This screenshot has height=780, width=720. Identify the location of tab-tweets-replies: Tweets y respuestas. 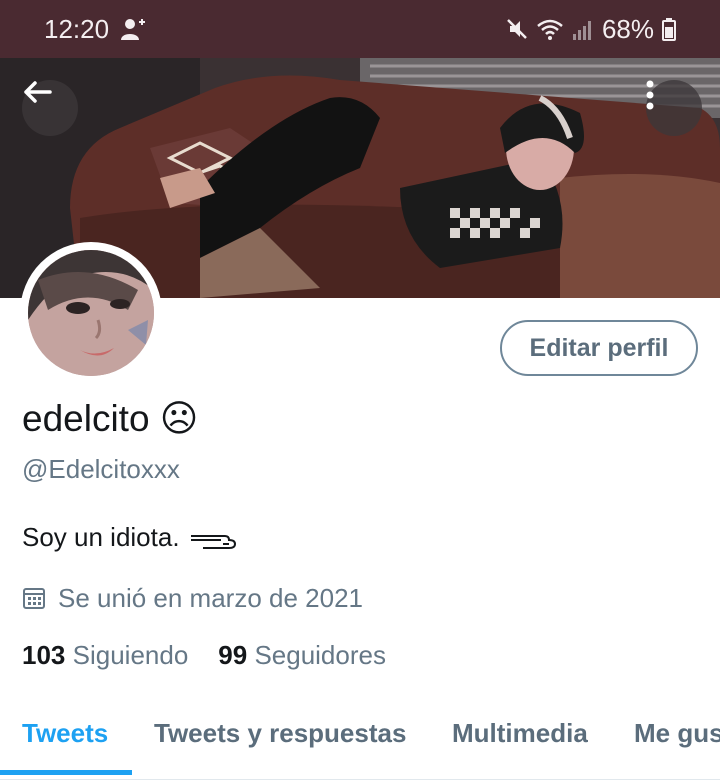
(280, 733).